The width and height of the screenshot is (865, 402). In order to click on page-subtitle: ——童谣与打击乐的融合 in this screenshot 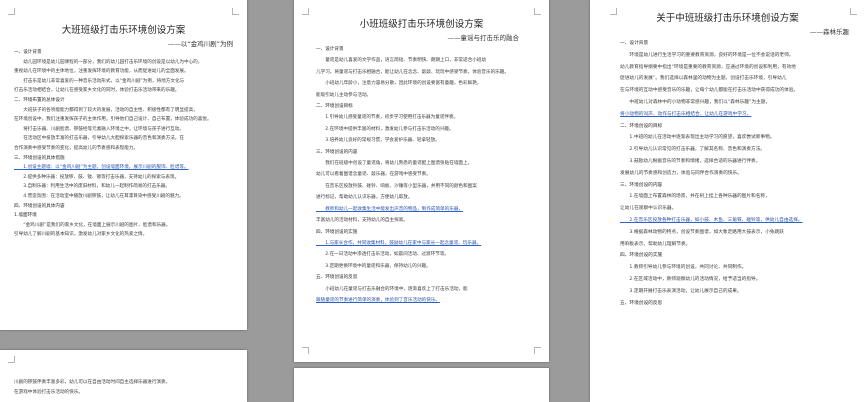, I will do `click(483, 38)`.